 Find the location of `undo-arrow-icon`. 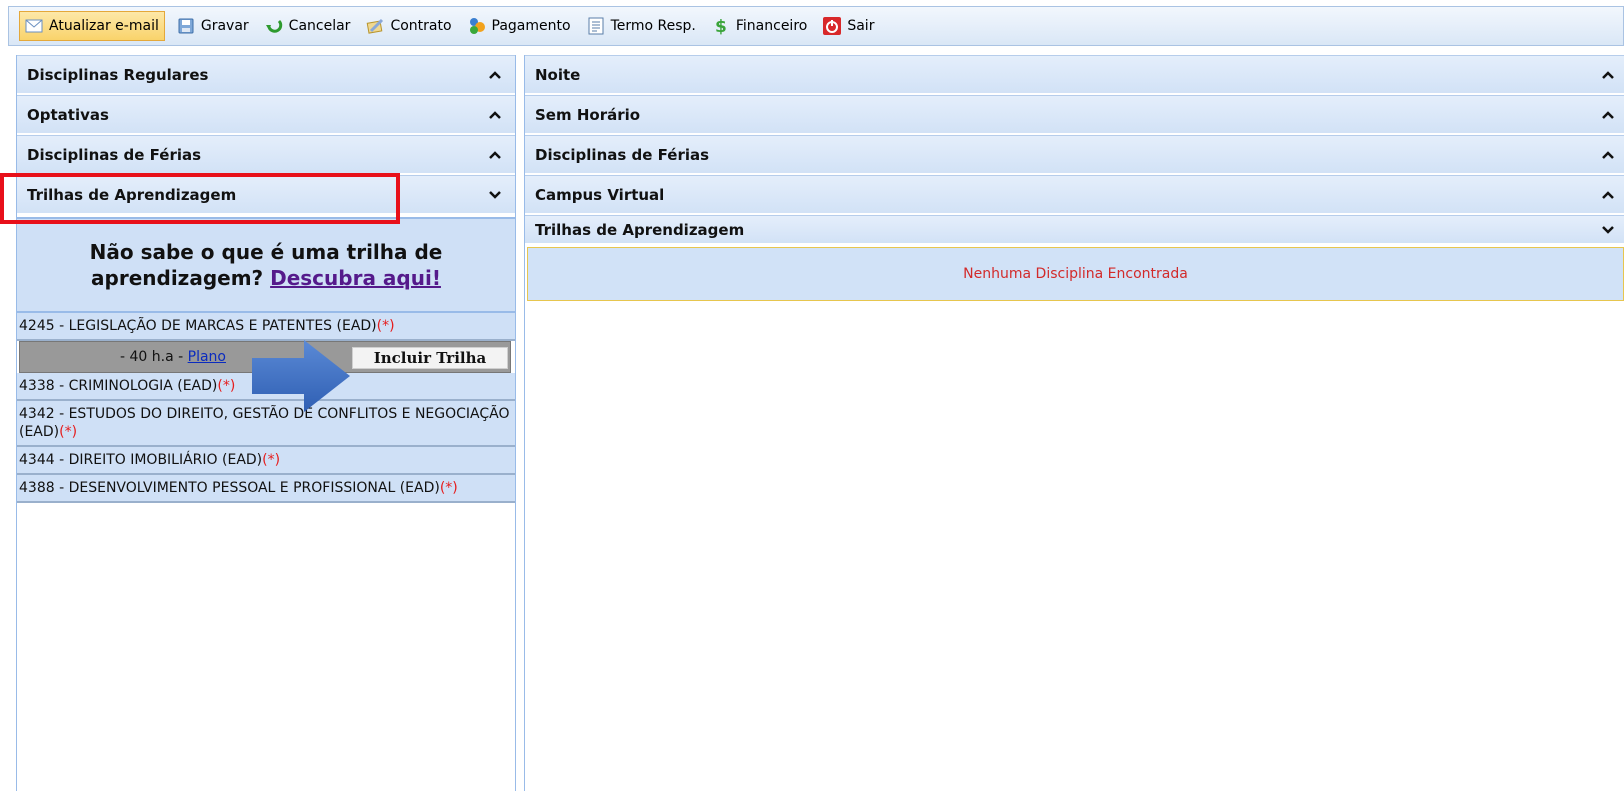

undo-arrow-icon is located at coordinates (274, 26).